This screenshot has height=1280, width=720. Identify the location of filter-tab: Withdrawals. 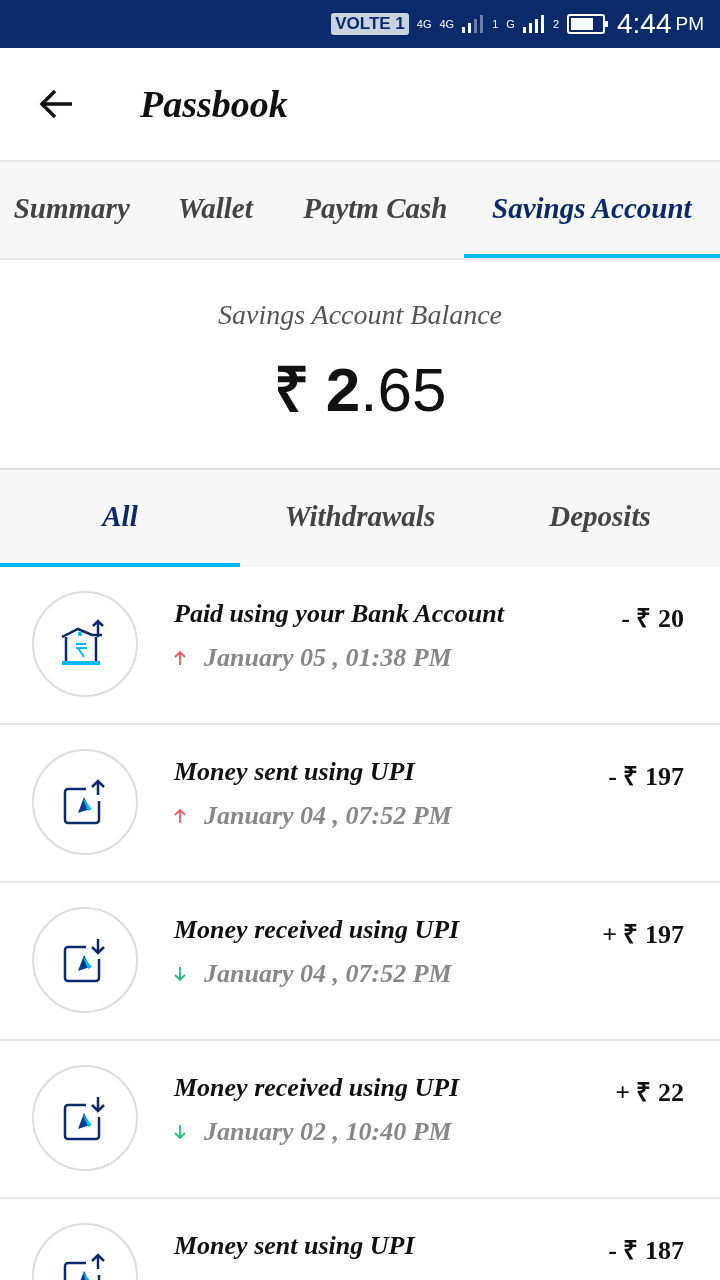
(360, 518).